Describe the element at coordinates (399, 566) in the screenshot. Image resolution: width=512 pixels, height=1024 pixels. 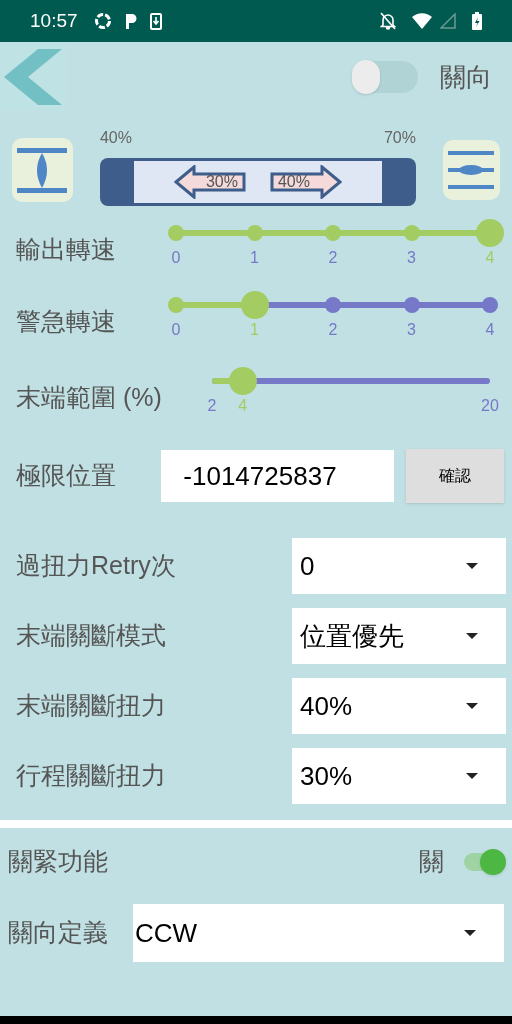
I see `setting-dropdown: 0` at that location.